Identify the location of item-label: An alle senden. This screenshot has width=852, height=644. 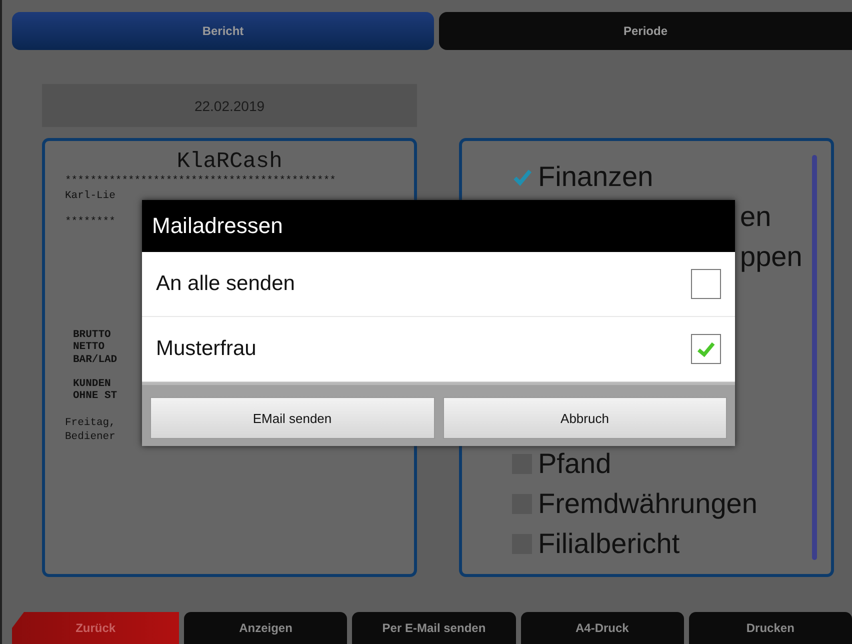
(225, 284).